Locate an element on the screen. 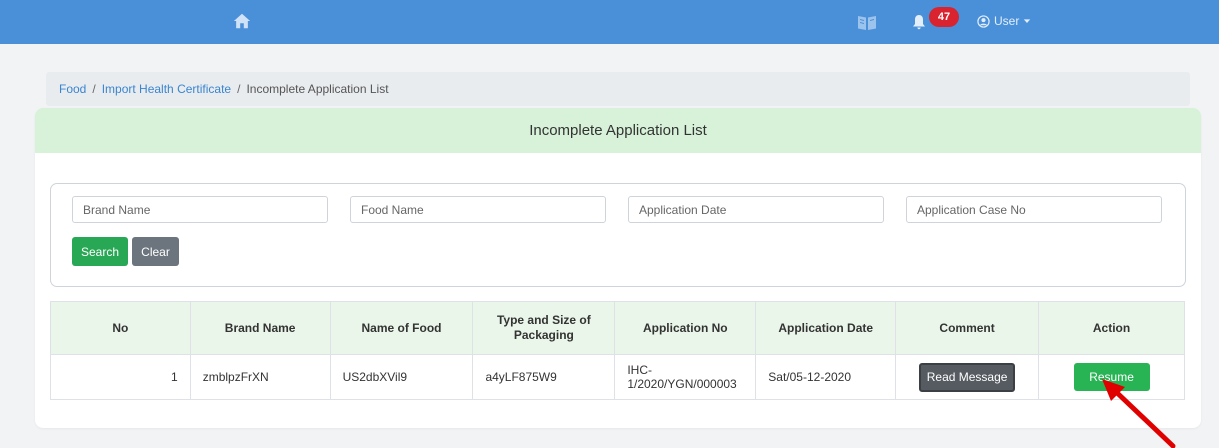  column-header-no: No is located at coordinates (120, 328).